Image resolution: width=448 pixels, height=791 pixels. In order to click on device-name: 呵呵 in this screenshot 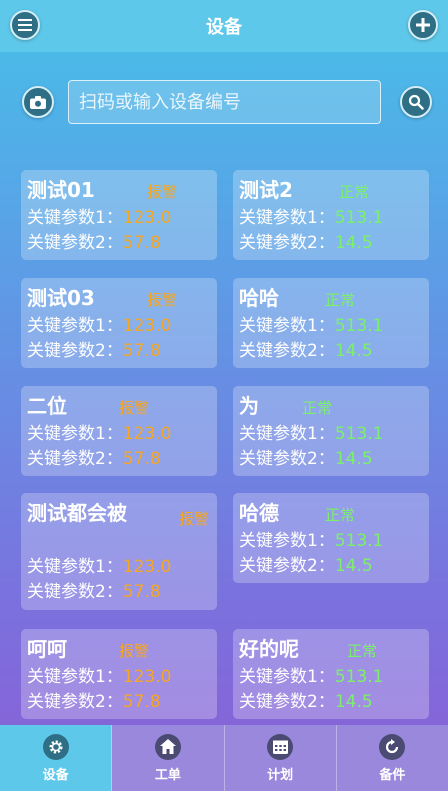, I will do `click(47, 649)`.